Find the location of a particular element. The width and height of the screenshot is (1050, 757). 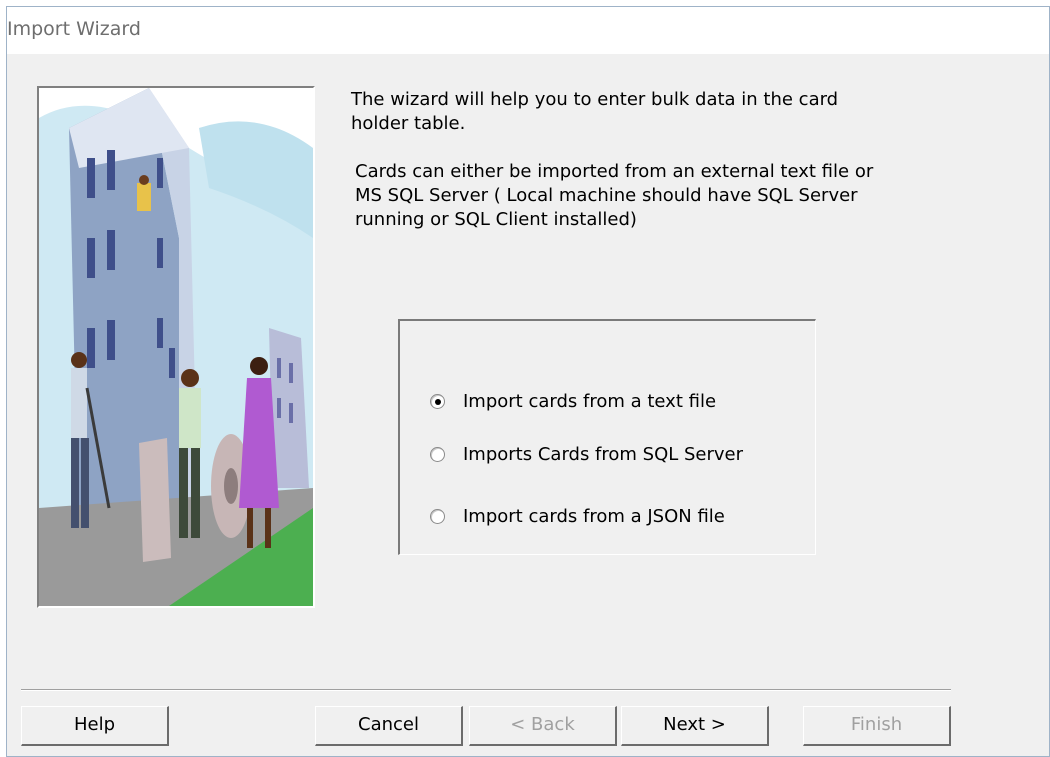

title-bar: Import Wizard is located at coordinates (528, 30).